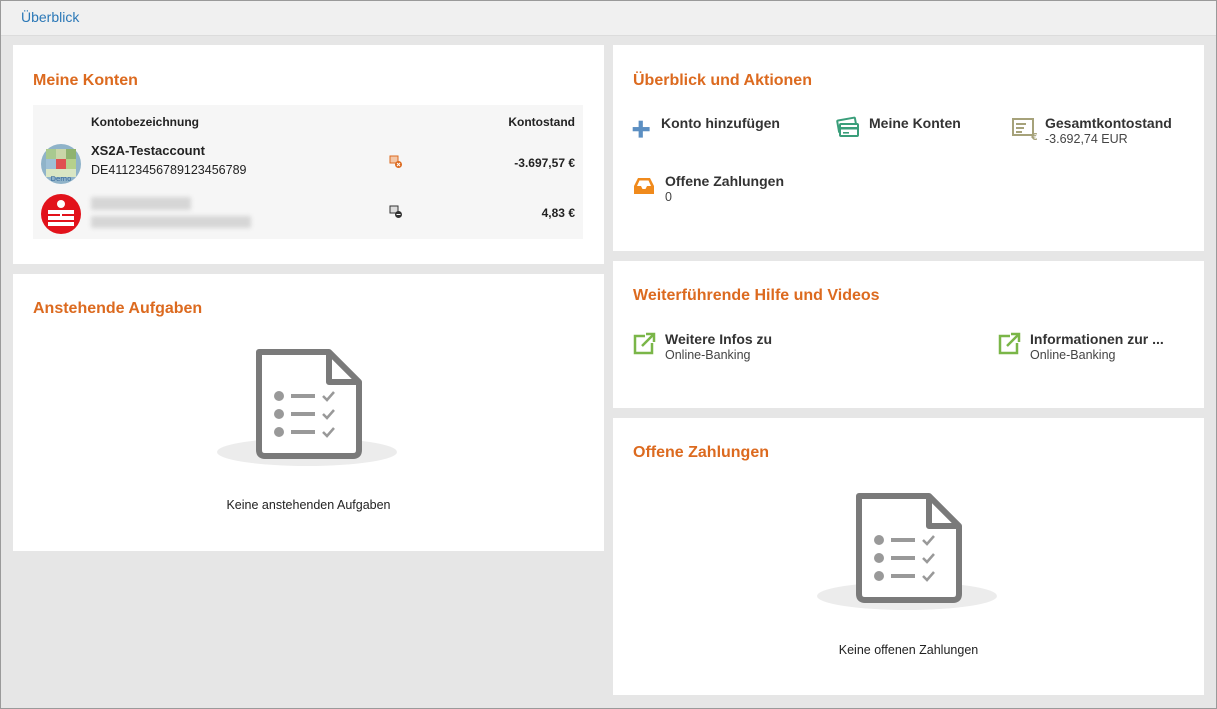 The height and width of the screenshot is (709, 1217). What do you see at coordinates (908, 650) in the screenshot?
I see `empty-payments-text: Keine offenen Zahlungen` at bounding box center [908, 650].